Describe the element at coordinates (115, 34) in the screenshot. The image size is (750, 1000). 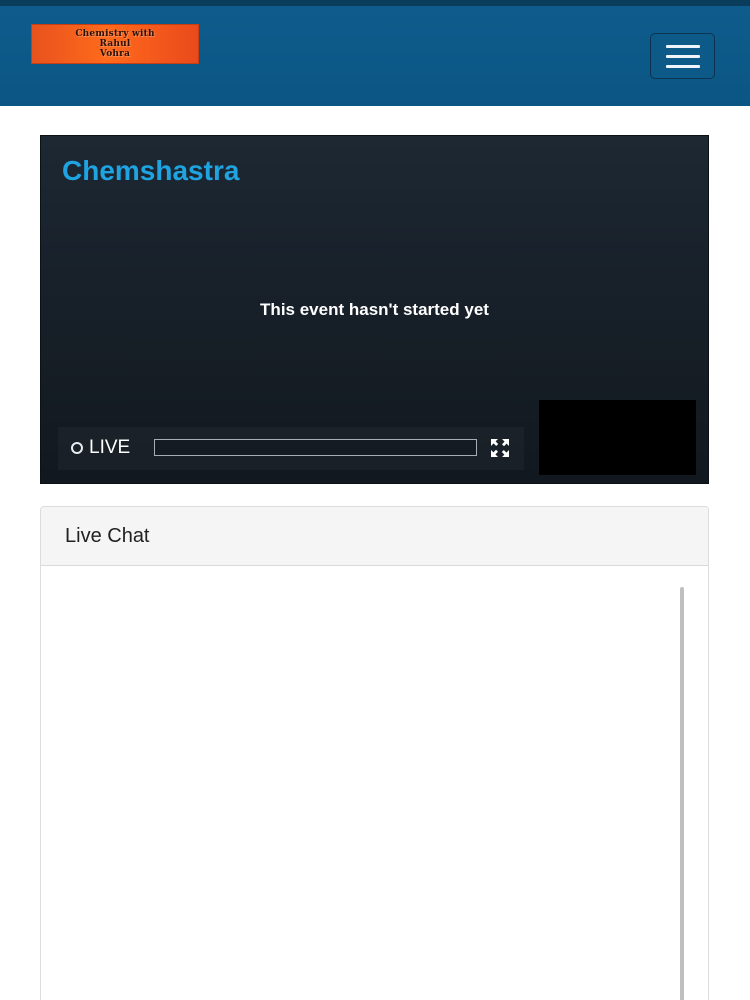
I see `logo-line-1: Chemistry with` at that location.